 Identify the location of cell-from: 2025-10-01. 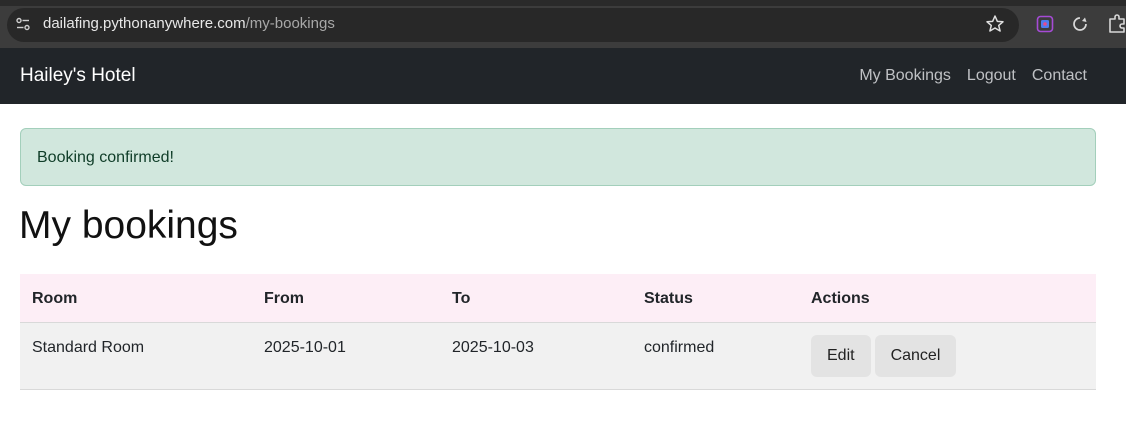
(305, 347).